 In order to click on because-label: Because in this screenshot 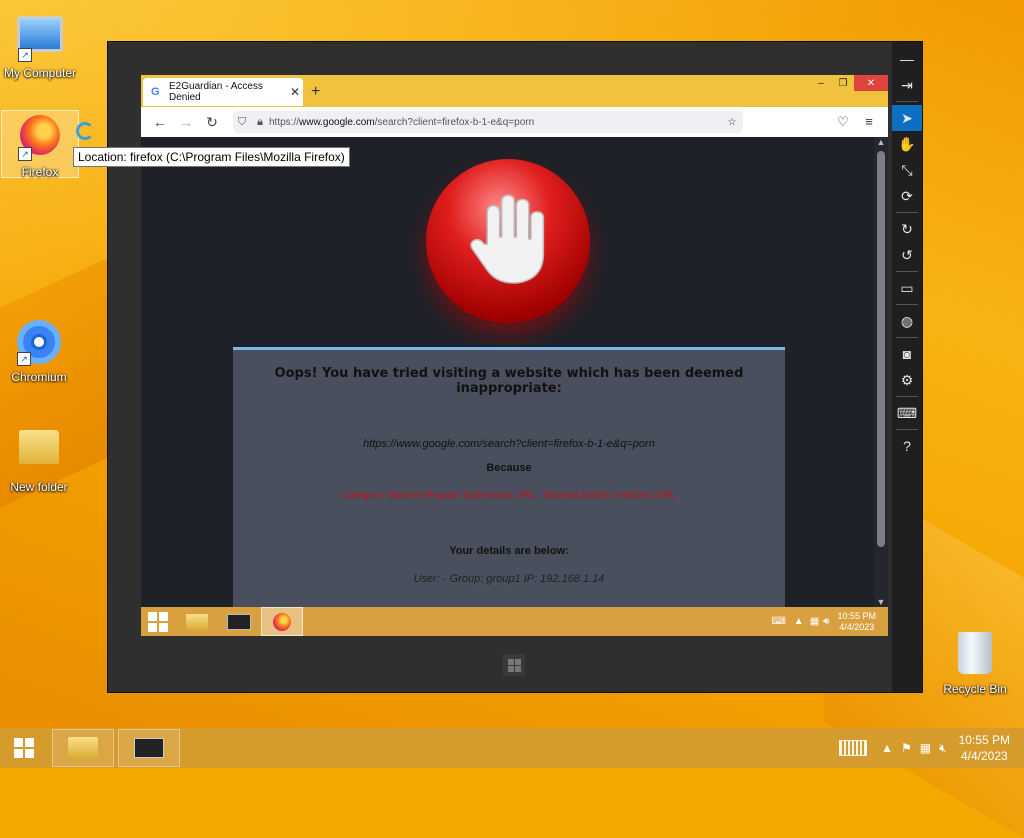, I will do `click(509, 468)`.